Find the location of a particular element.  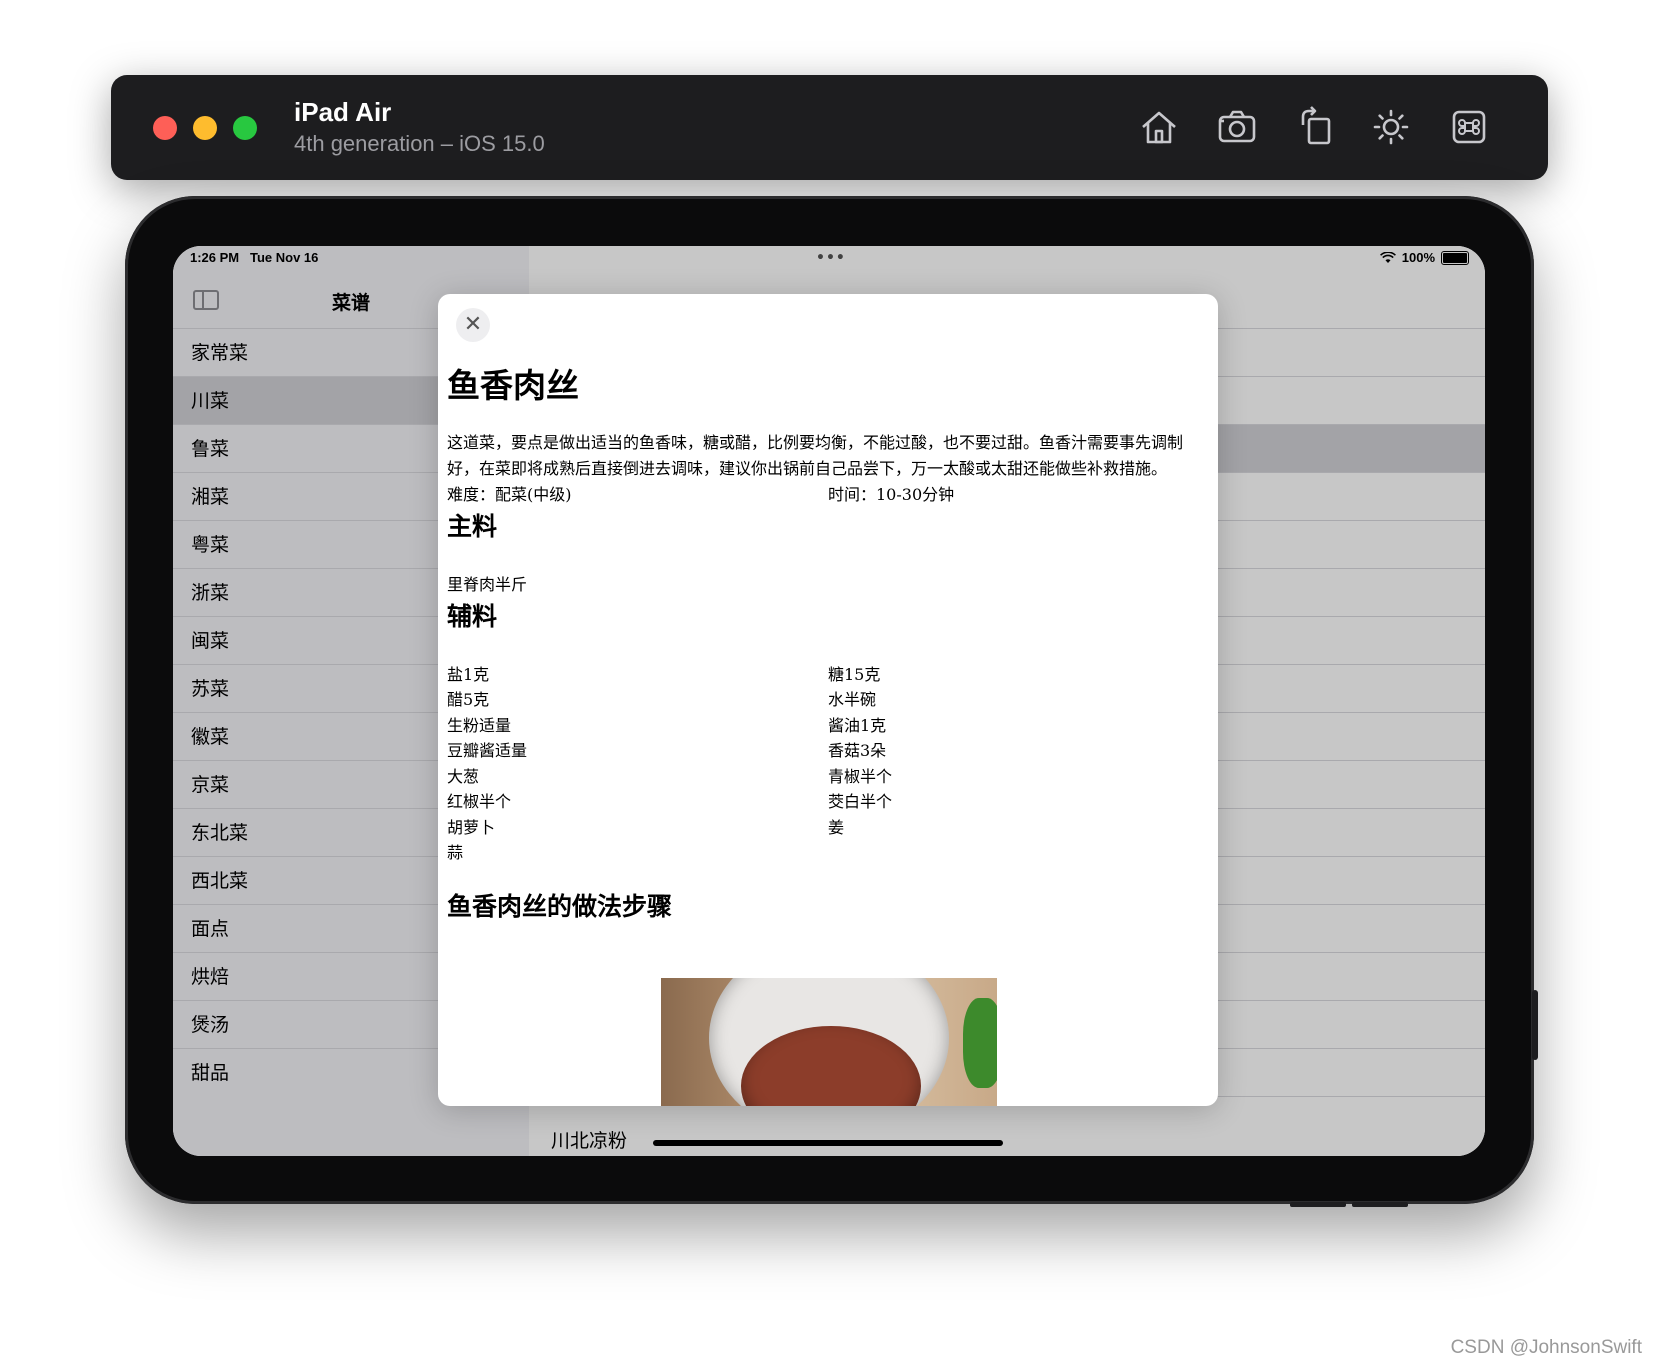

steps-heading: 鱼香肉丝的做法步骤 is located at coordinates (560, 906).